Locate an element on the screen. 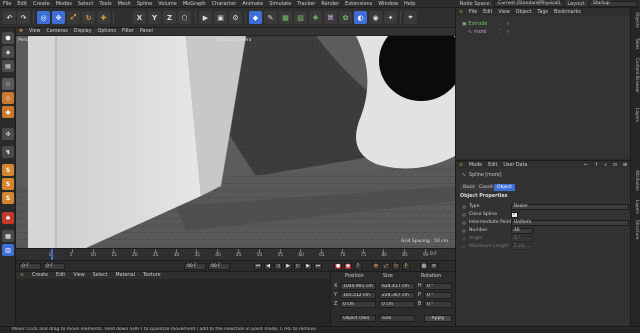 Image resolution: width=640 pixels, height=333 pixels. floor-icon: ◐ is located at coordinates (360, 17).